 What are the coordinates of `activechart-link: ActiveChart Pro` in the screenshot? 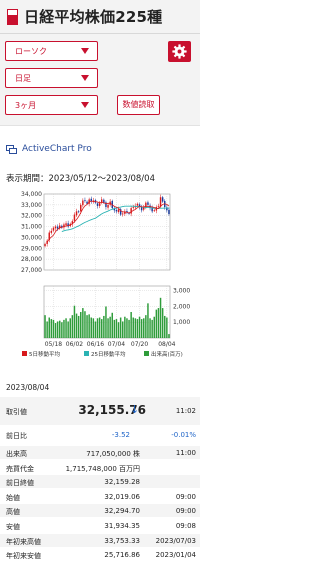 It's located at (49, 149).